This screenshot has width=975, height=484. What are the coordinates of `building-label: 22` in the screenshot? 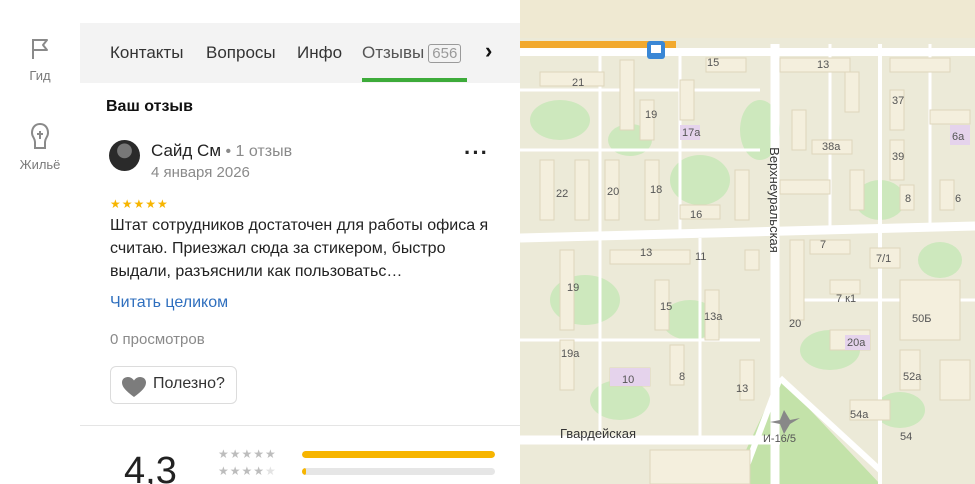 It's located at (562, 194).